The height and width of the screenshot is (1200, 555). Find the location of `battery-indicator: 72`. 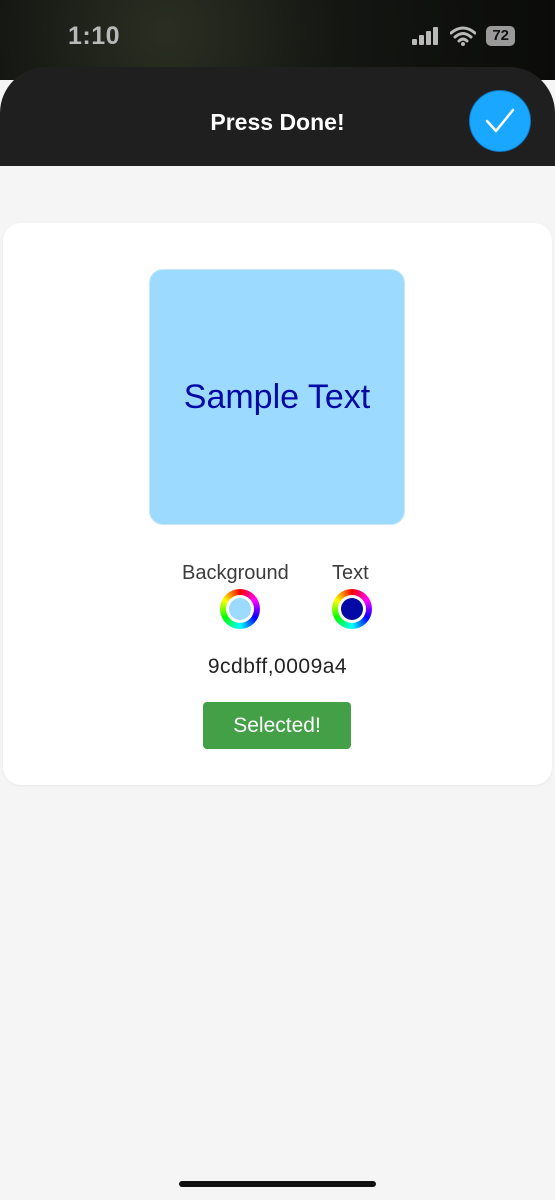

battery-indicator: 72 is located at coordinates (500, 36).